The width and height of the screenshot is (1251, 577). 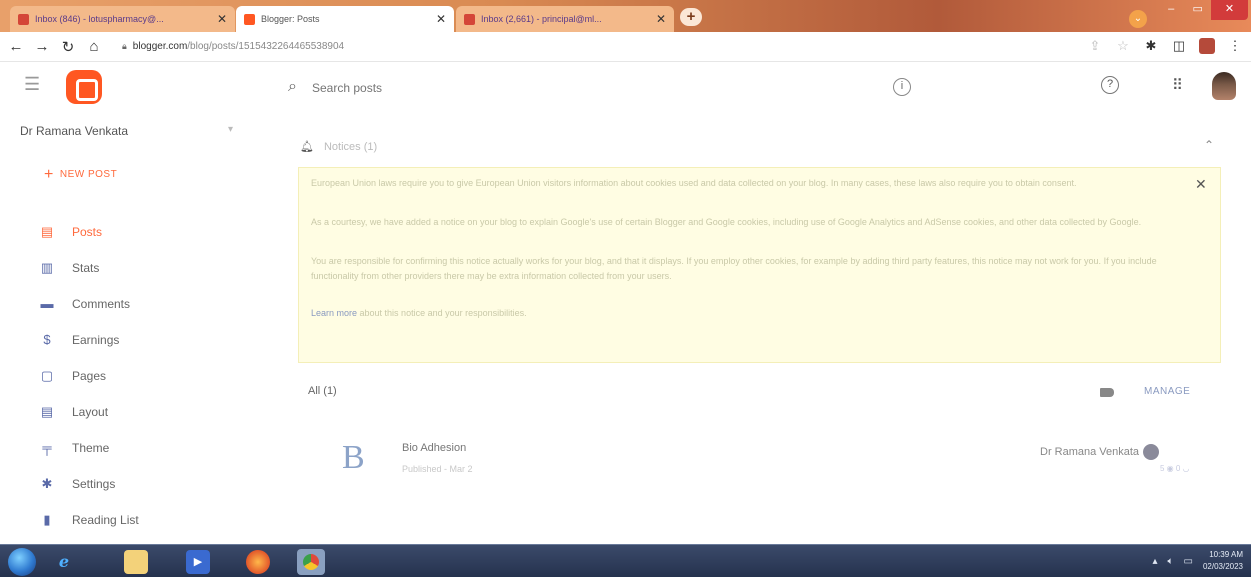 What do you see at coordinates (353, 457) in the screenshot?
I see `post-thumbnail: B` at bounding box center [353, 457].